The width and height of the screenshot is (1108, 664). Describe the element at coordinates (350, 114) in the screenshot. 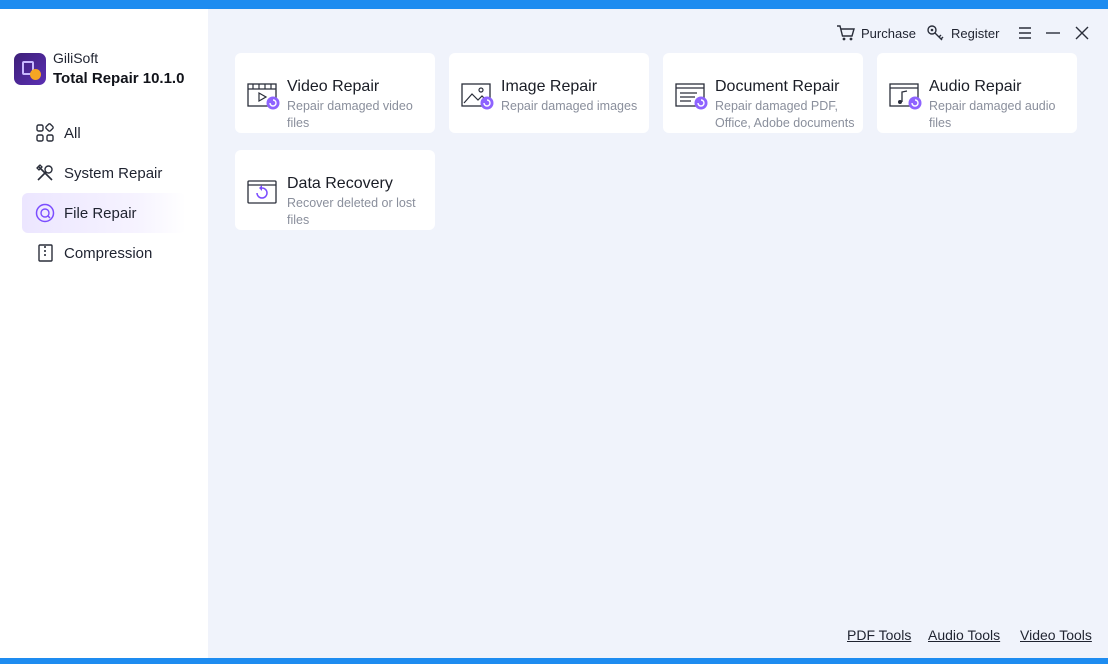

I see `card-description: Repair damaged video files` at that location.